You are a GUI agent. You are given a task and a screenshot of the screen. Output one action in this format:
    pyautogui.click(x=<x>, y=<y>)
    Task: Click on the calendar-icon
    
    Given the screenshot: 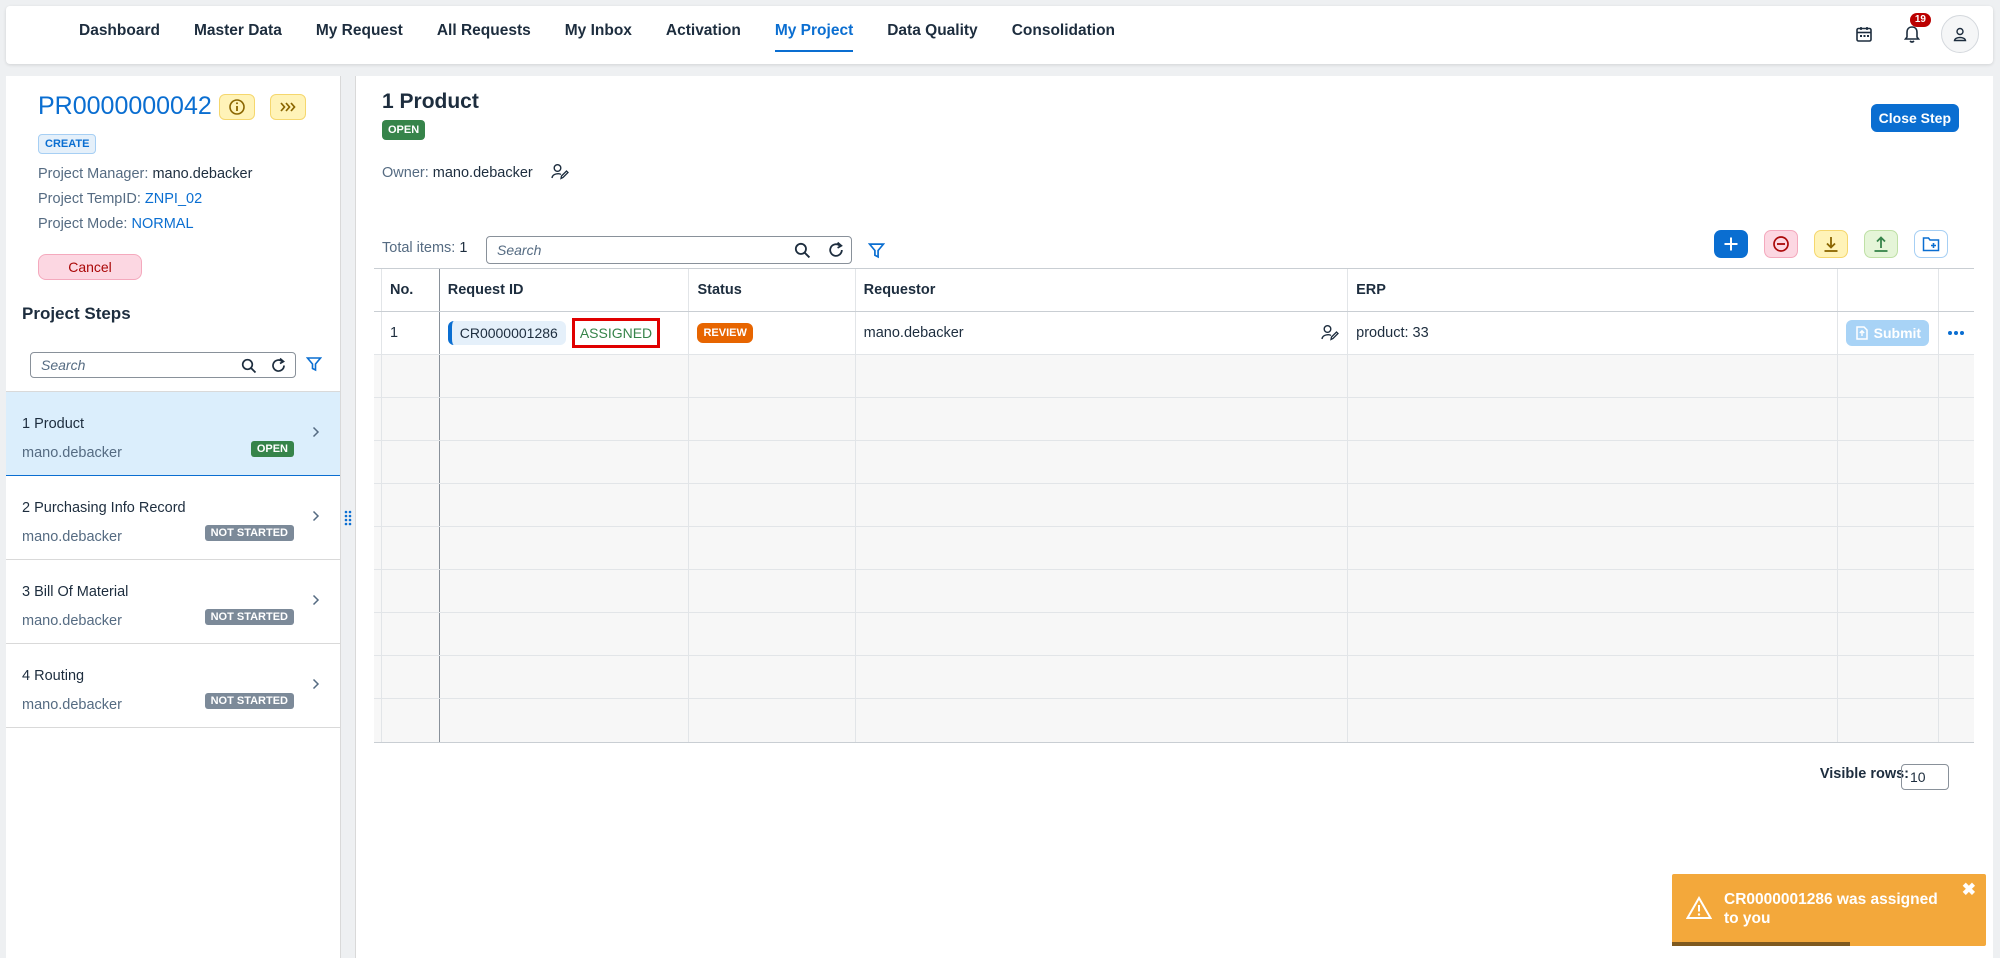 What is the action you would take?
    pyautogui.click(x=1864, y=34)
    